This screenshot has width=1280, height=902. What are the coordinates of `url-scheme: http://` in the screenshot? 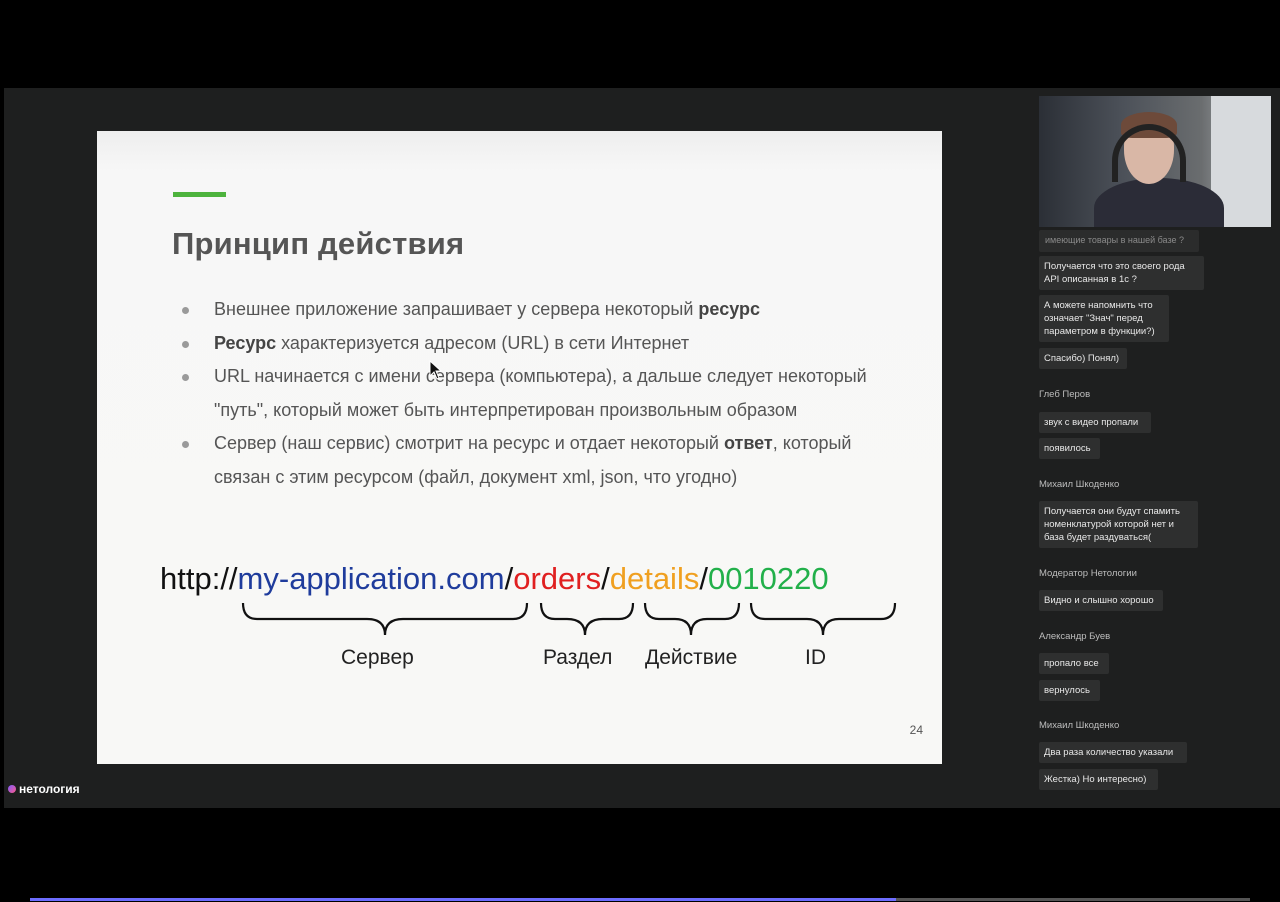 It's located at (199, 578).